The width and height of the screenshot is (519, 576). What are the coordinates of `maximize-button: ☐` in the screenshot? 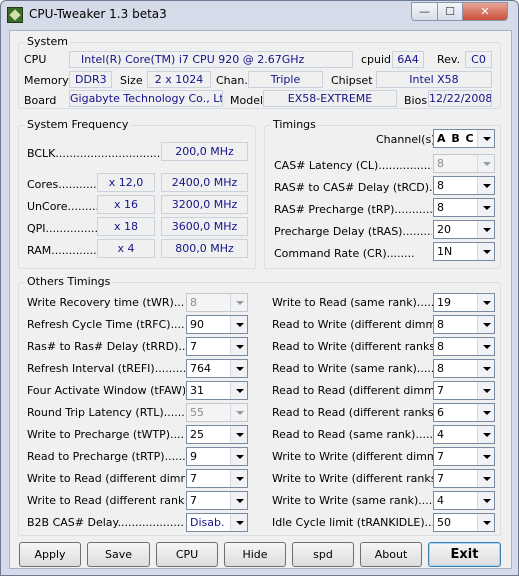 It's located at (450, 11).